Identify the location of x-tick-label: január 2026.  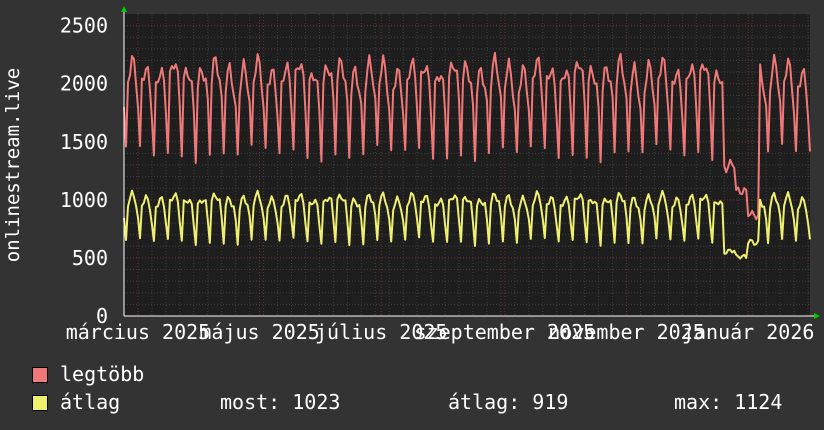
(748, 332).